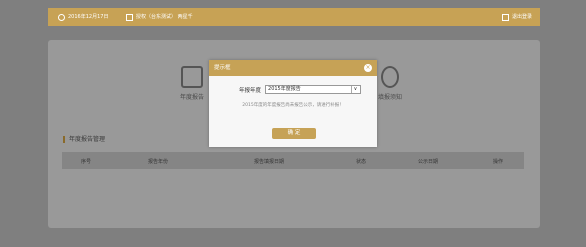  What do you see at coordinates (368, 68) in the screenshot?
I see `close-icon: ×` at bounding box center [368, 68].